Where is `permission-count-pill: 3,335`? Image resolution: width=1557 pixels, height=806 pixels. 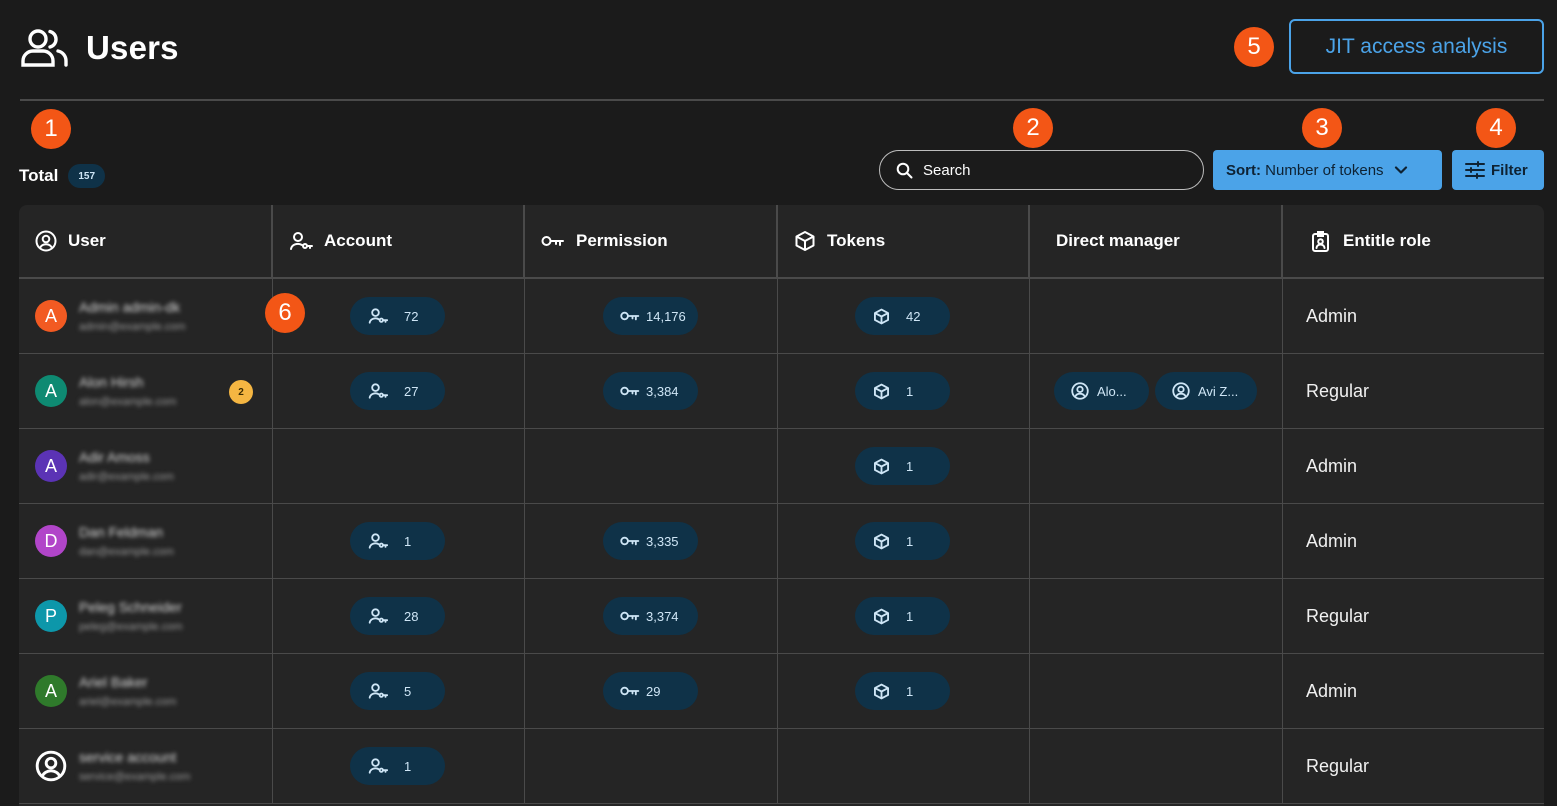
permission-count-pill: 3,335 is located at coordinates (650, 541).